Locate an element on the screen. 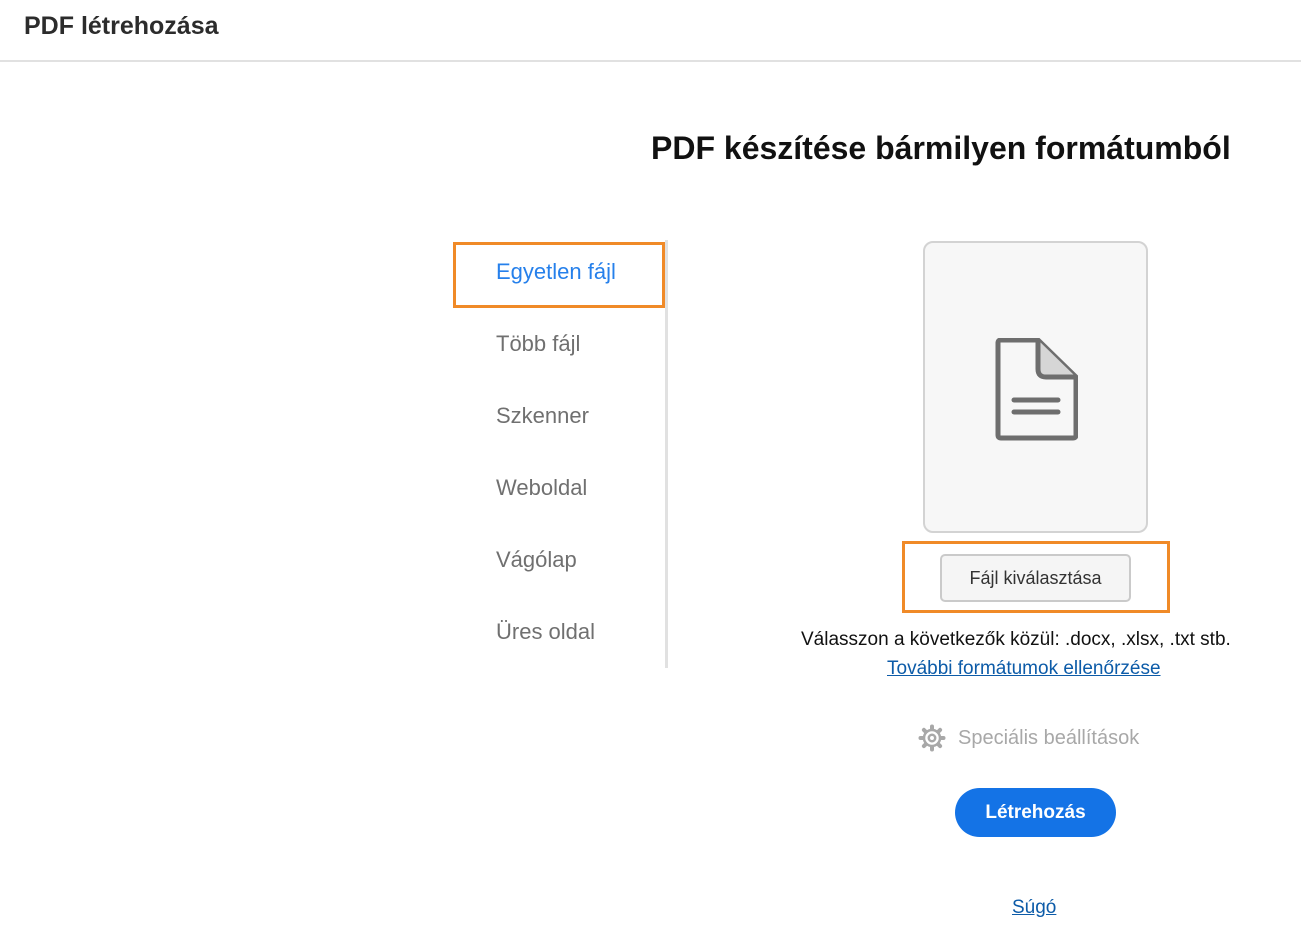 The width and height of the screenshot is (1301, 947). gear-icon is located at coordinates (932, 738).